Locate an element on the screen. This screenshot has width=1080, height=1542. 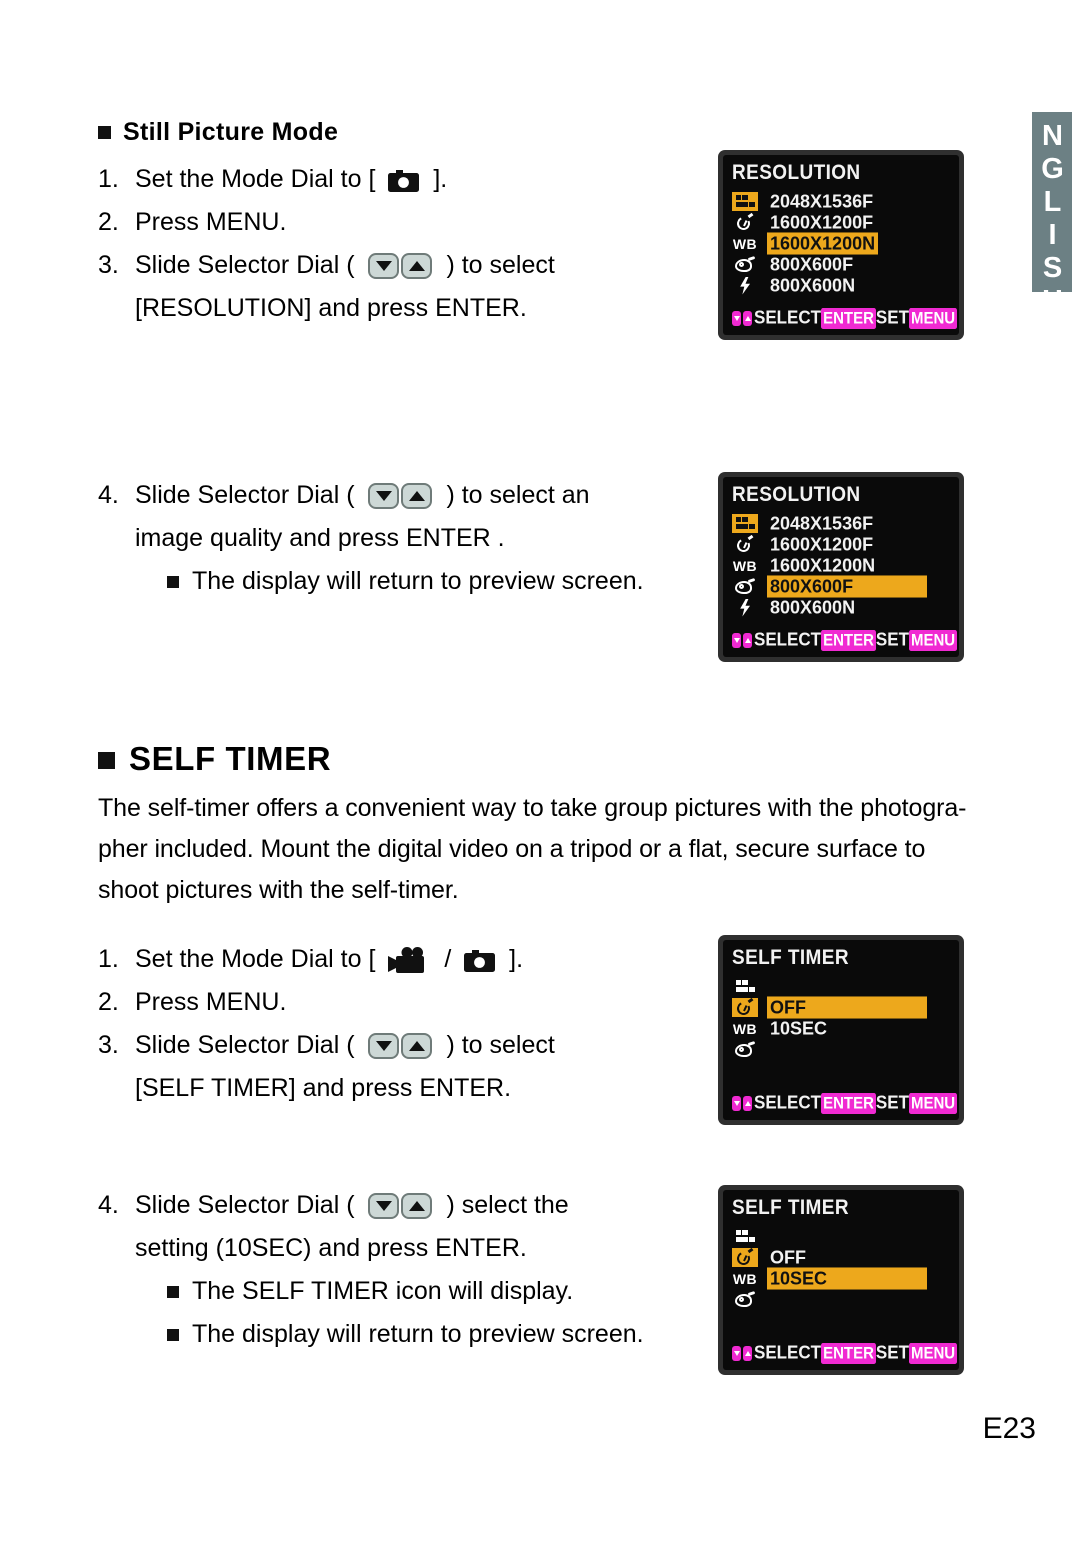
step-number: 4. is located at coordinates (108, 495).